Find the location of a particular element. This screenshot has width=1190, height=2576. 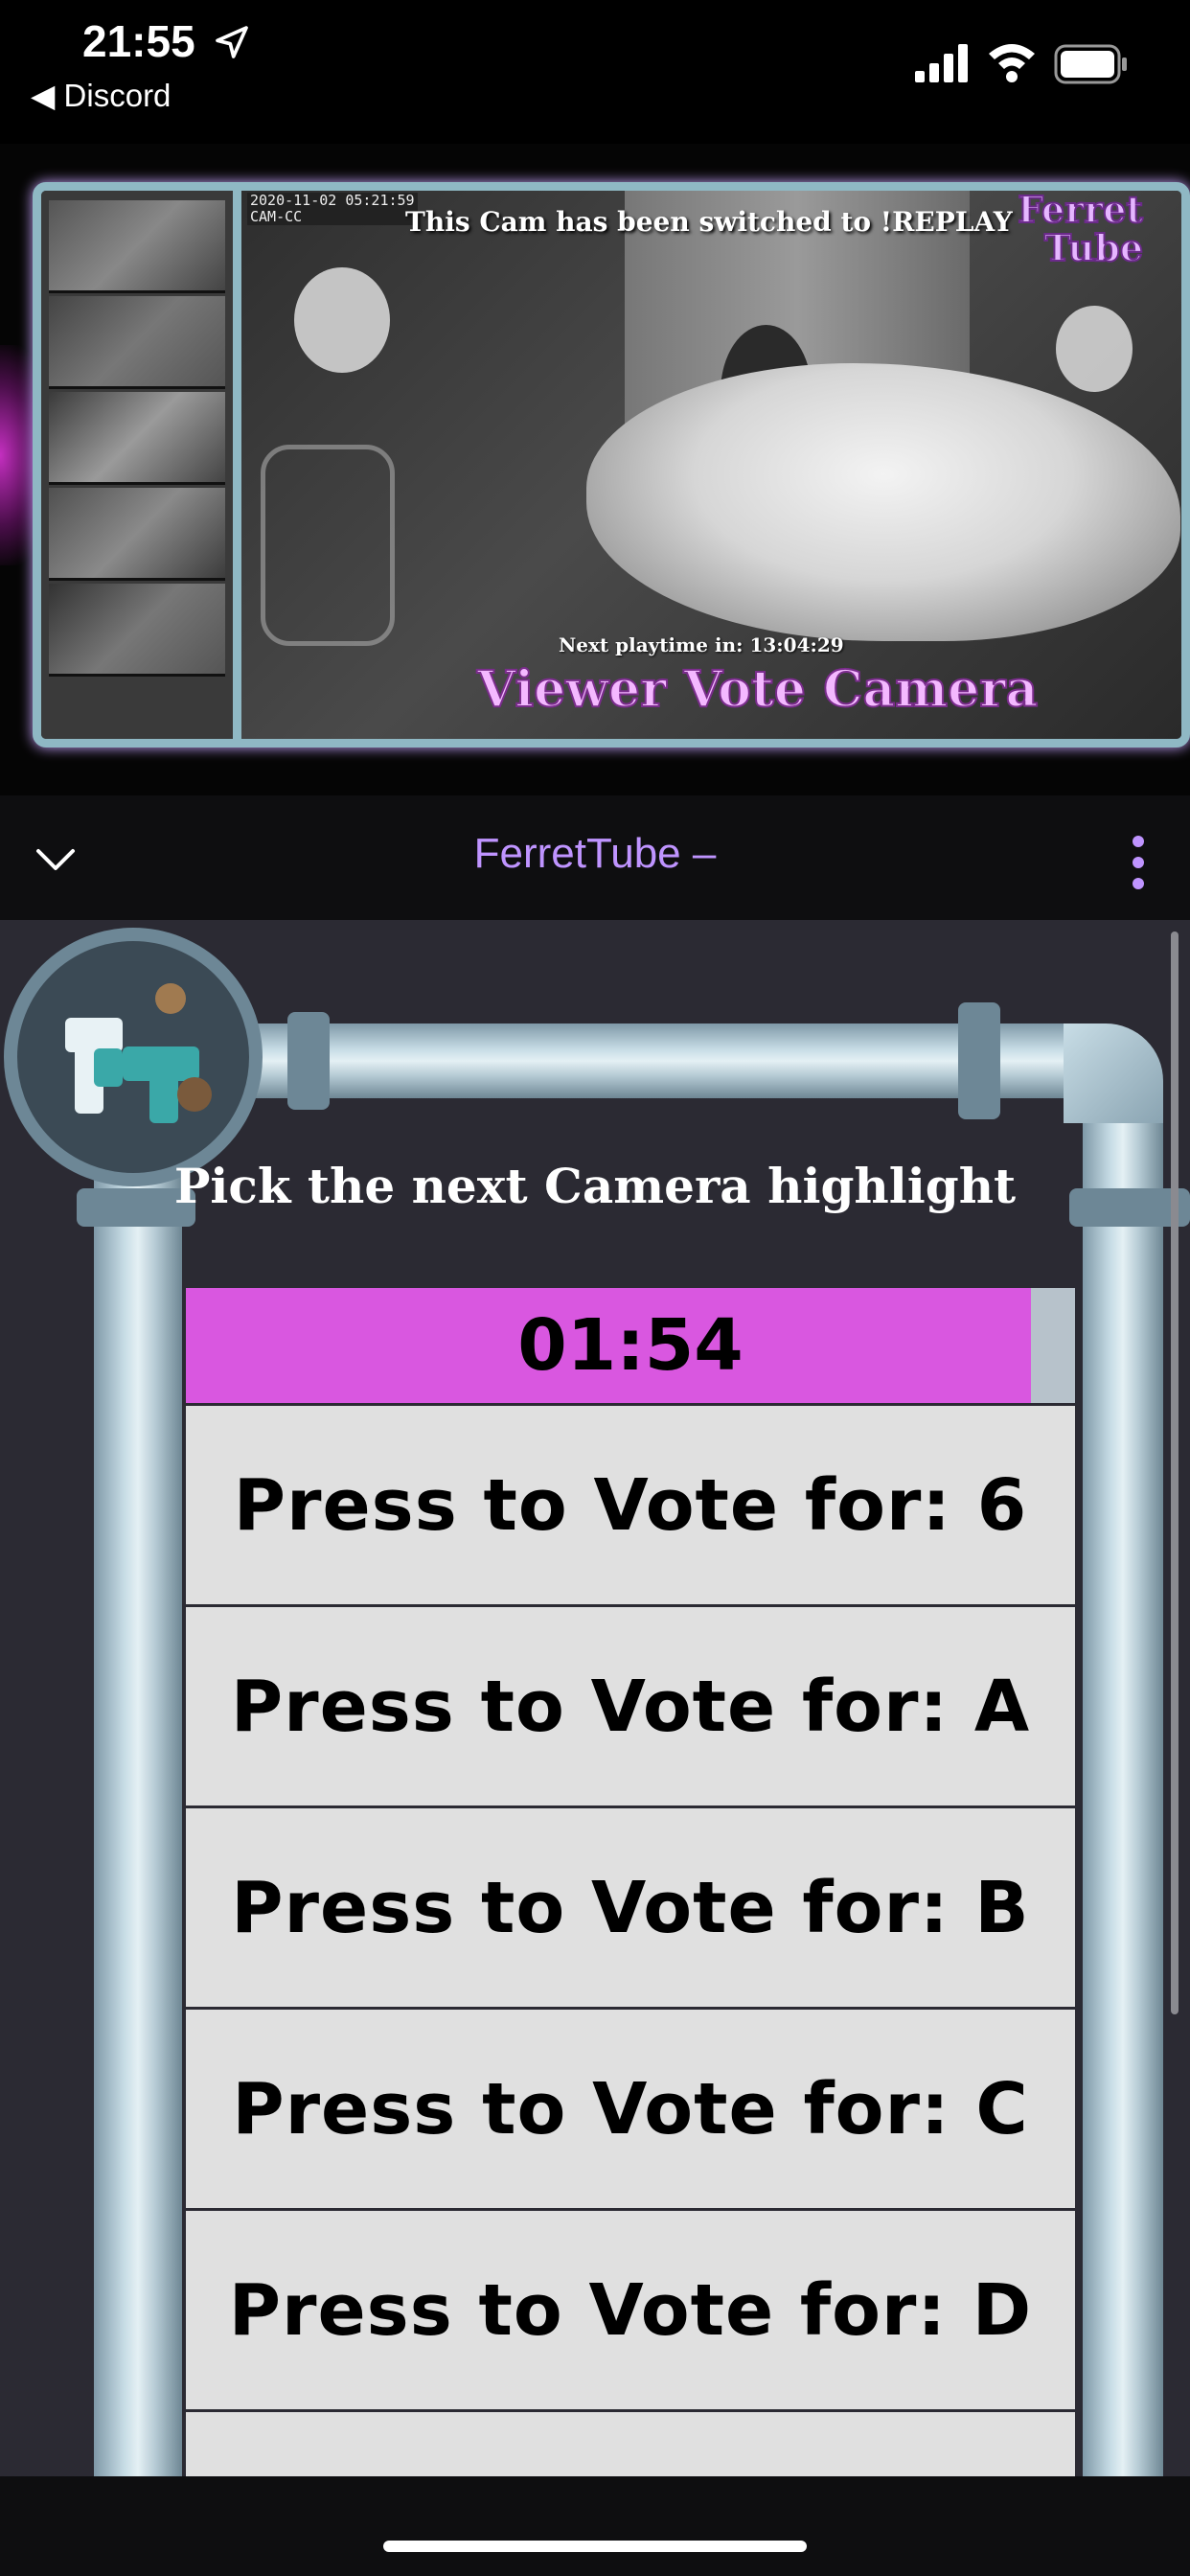

camera-id: CAM-CC is located at coordinates (277, 216).